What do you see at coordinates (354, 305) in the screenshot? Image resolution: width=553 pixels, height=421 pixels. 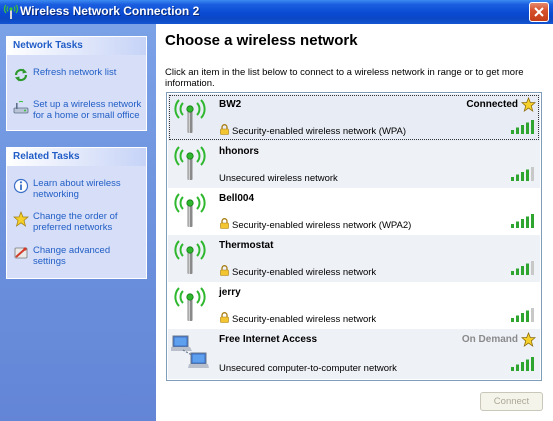 I see `network-item-jerry: jerry Security-enabled wireless network` at bounding box center [354, 305].